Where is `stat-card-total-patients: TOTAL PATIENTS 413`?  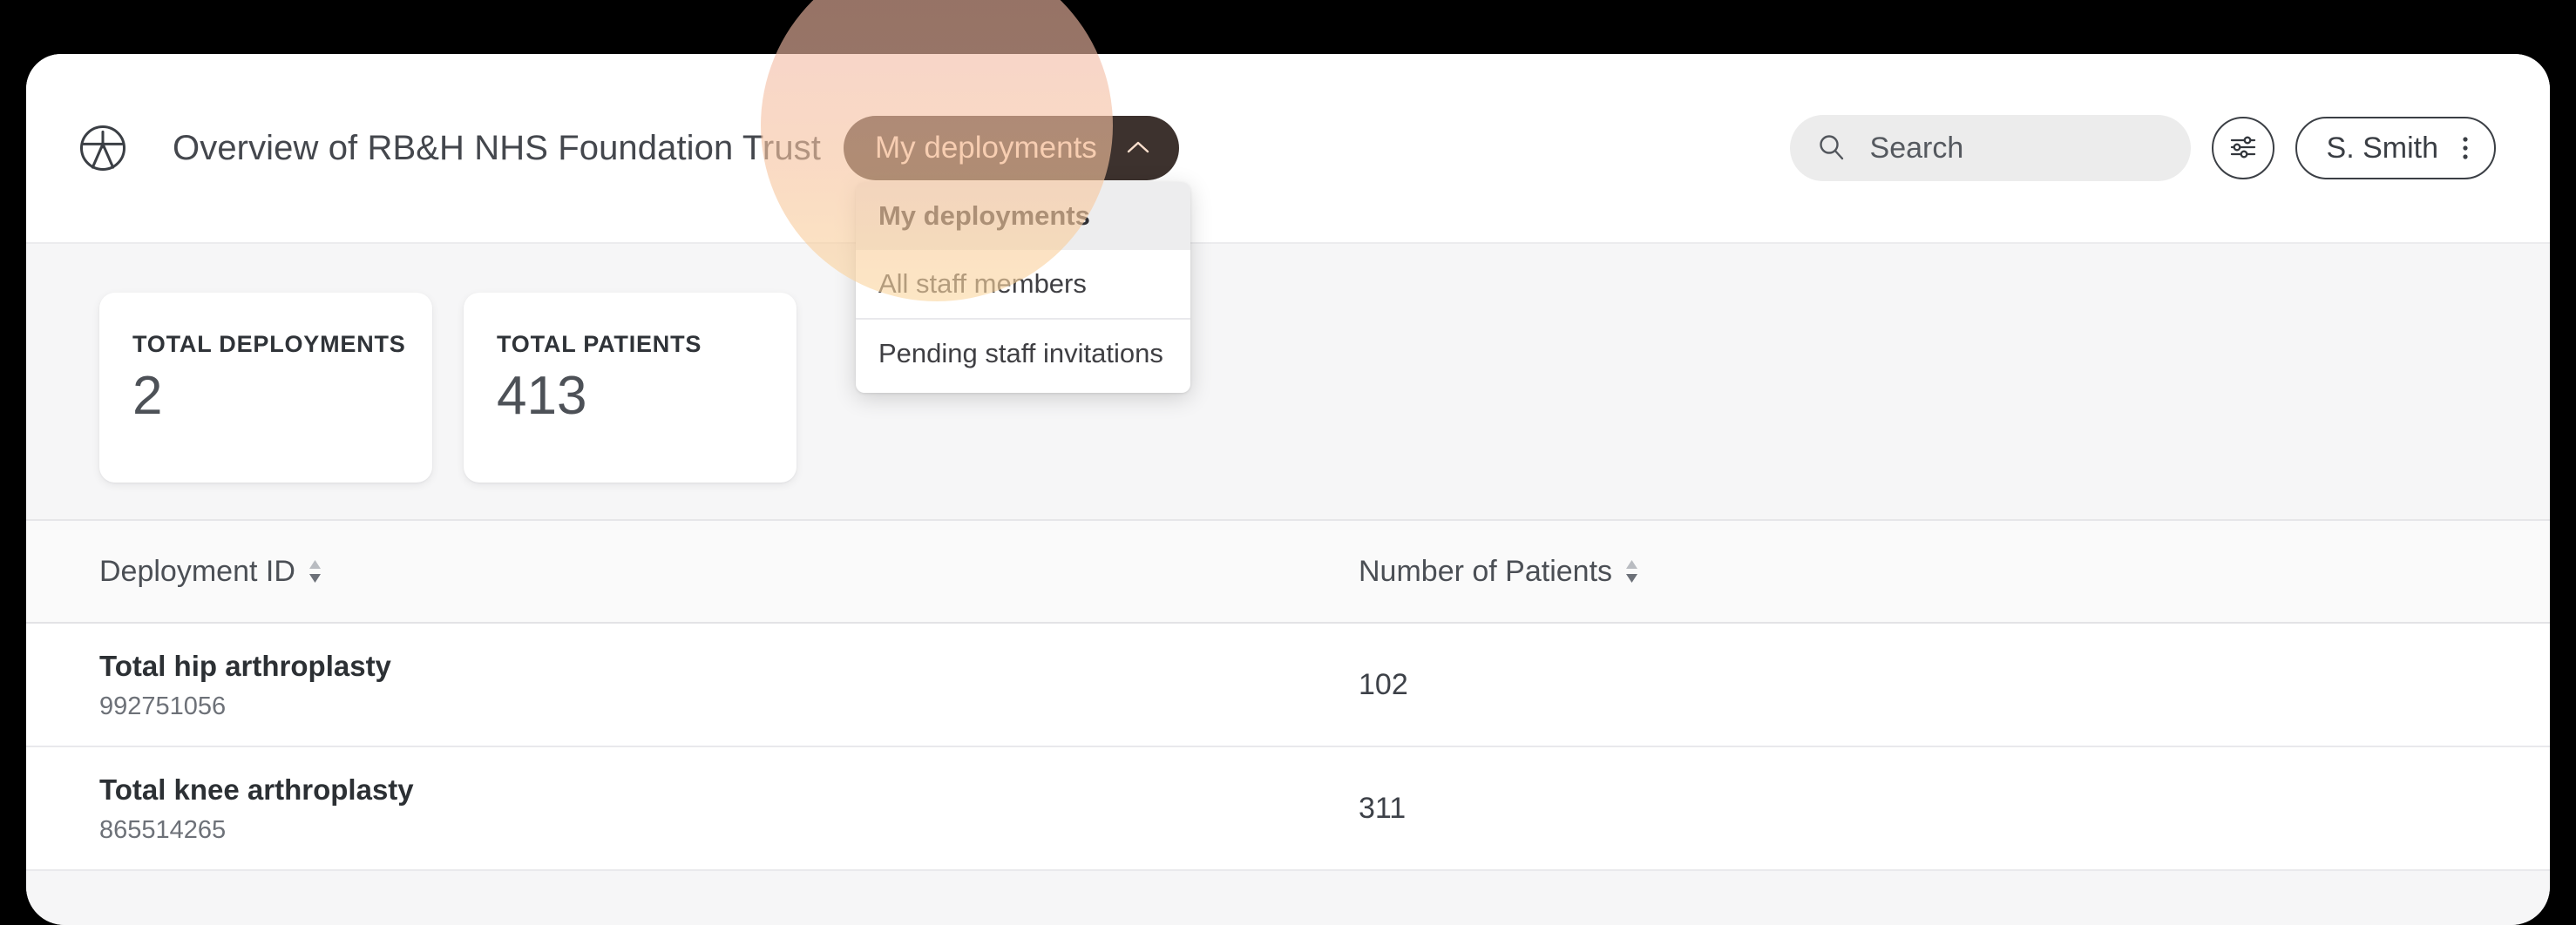
stat-card-total-patients: TOTAL PATIENTS 413 is located at coordinates (630, 388).